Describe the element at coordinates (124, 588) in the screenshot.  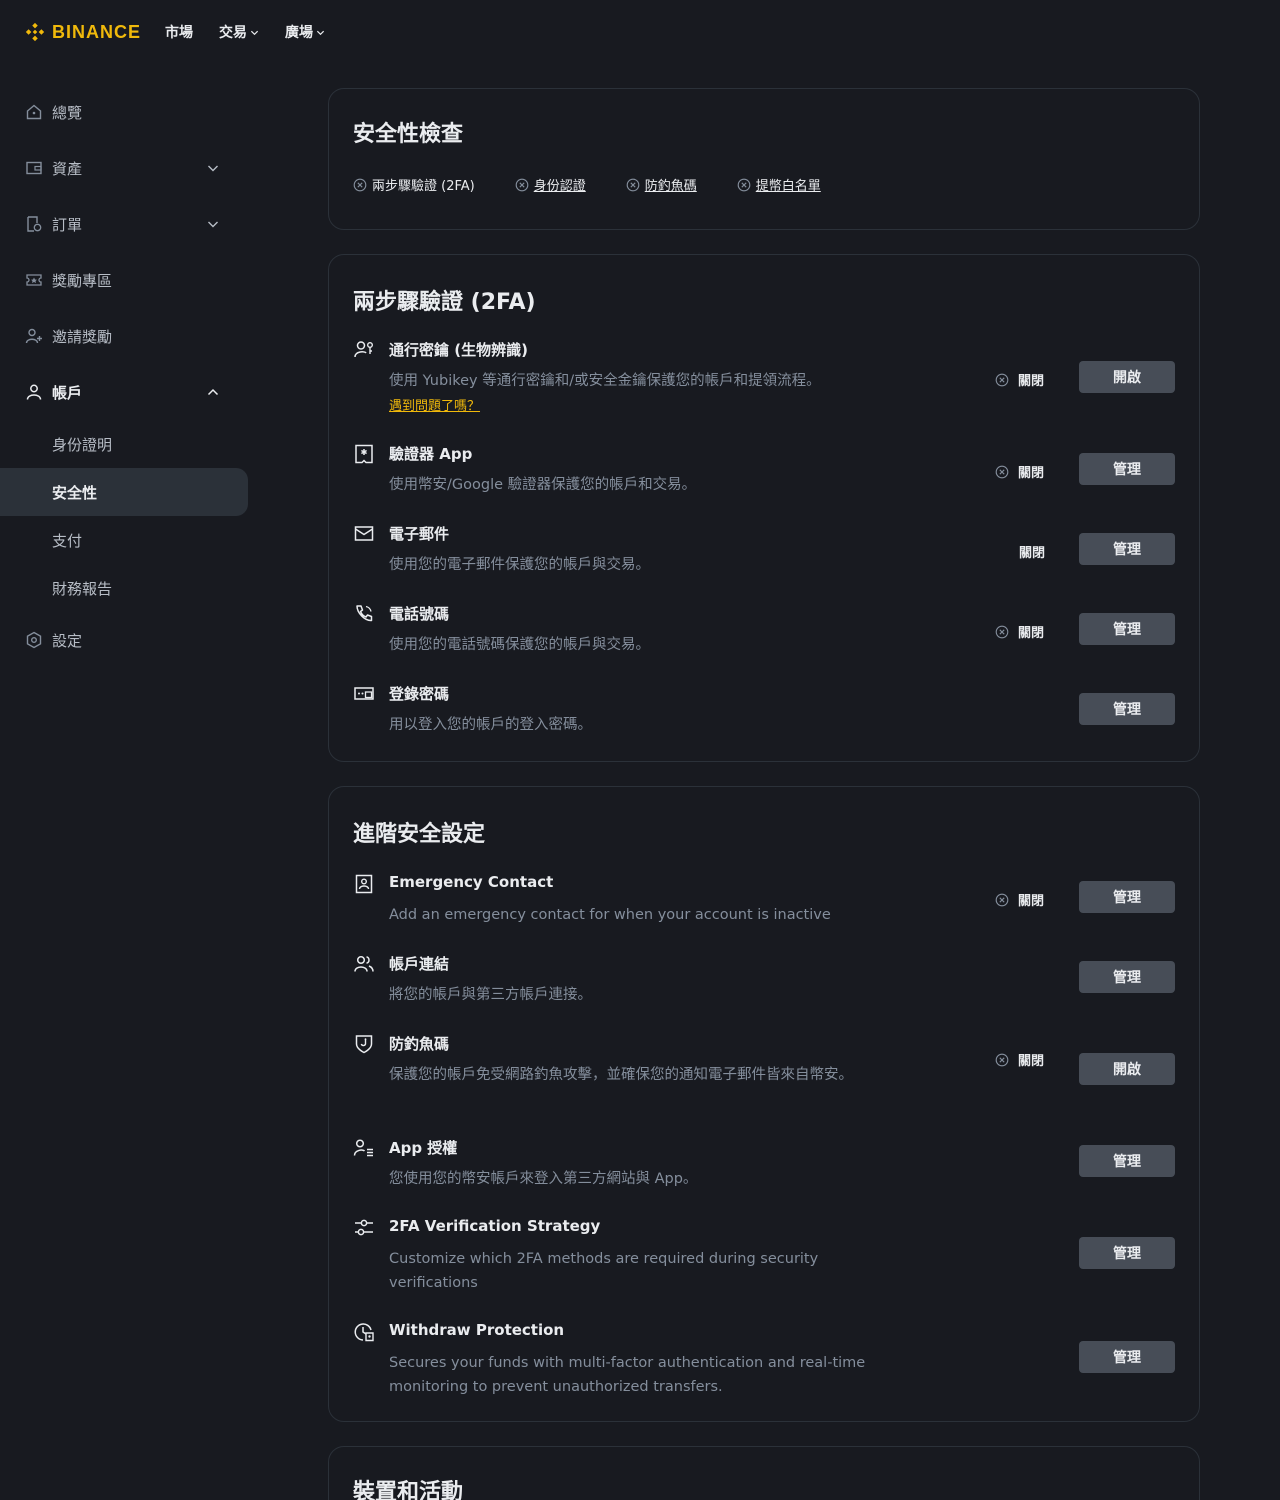
I see `sidebar-item-financial-report: 財務報告` at that location.